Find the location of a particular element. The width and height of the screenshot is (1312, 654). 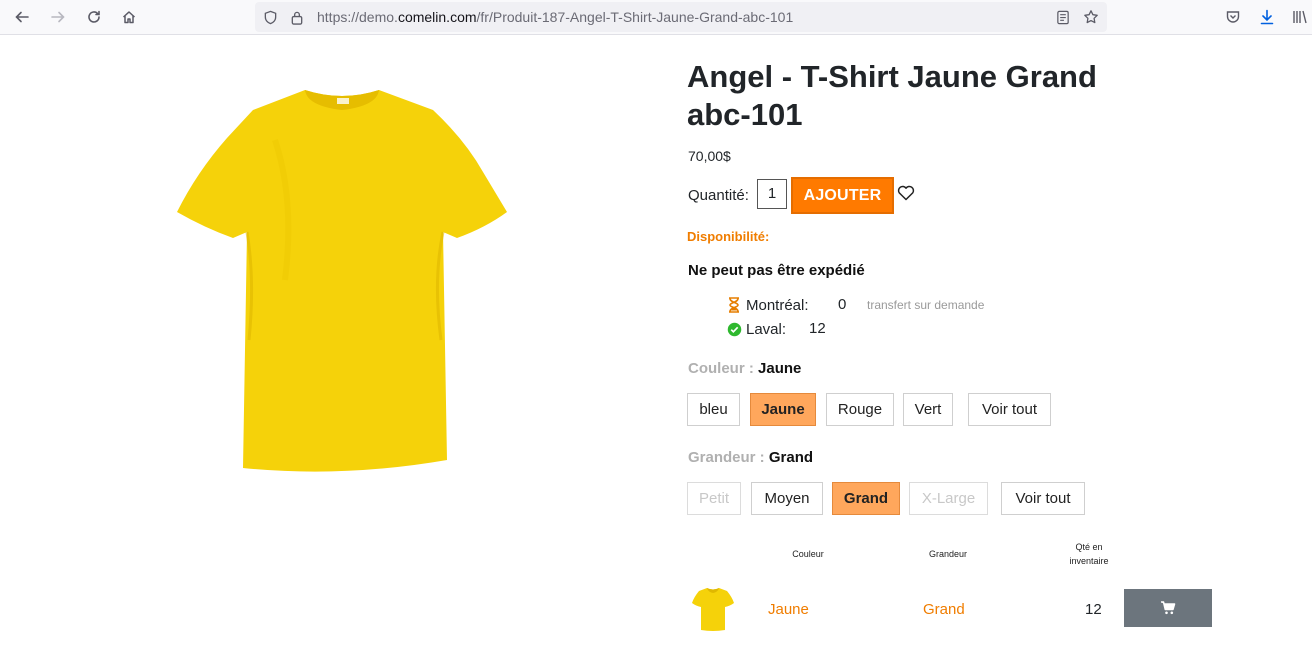

forward-button is located at coordinates (58, 17).